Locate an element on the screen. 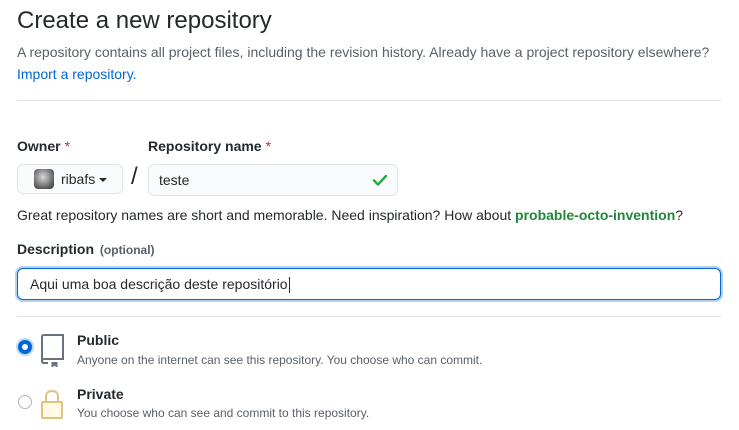 This screenshot has height=430, width=739. repository-name-label: Repository name * is located at coordinates (209, 146).